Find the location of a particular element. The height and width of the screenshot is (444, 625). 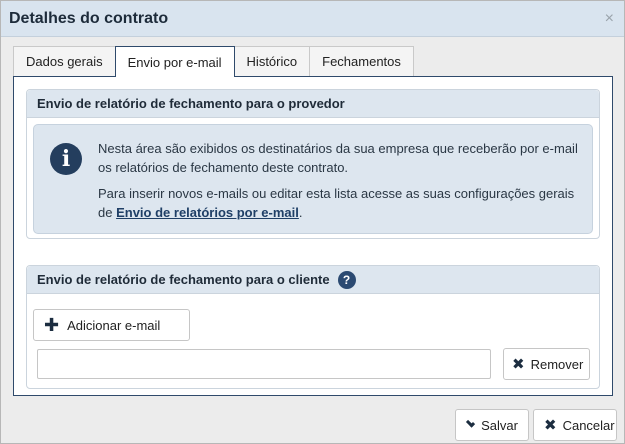

check-icon is located at coordinates (470, 423).